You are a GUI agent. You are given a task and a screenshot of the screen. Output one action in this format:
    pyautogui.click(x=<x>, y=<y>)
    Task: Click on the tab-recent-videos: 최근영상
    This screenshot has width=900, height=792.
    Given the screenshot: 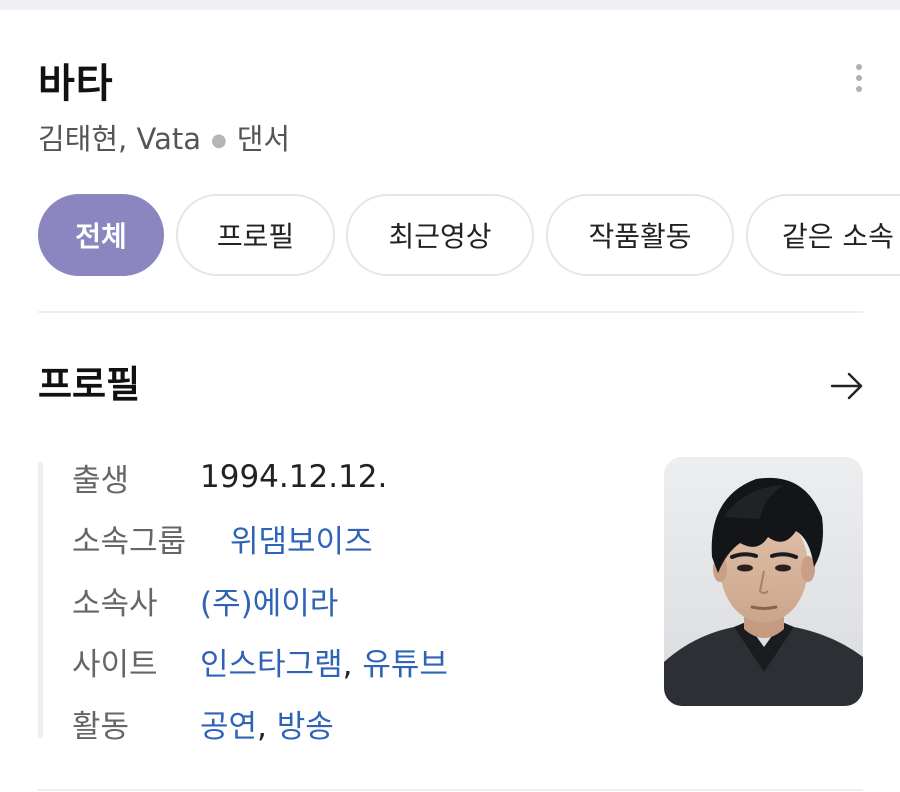 What is the action you would take?
    pyautogui.click(x=440, y=235)
    